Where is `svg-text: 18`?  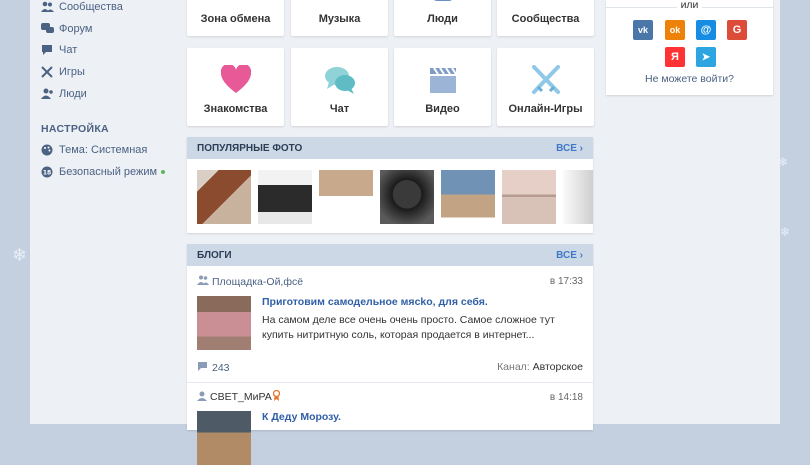 svg-text: 18 is located at coordinates (47, 173).